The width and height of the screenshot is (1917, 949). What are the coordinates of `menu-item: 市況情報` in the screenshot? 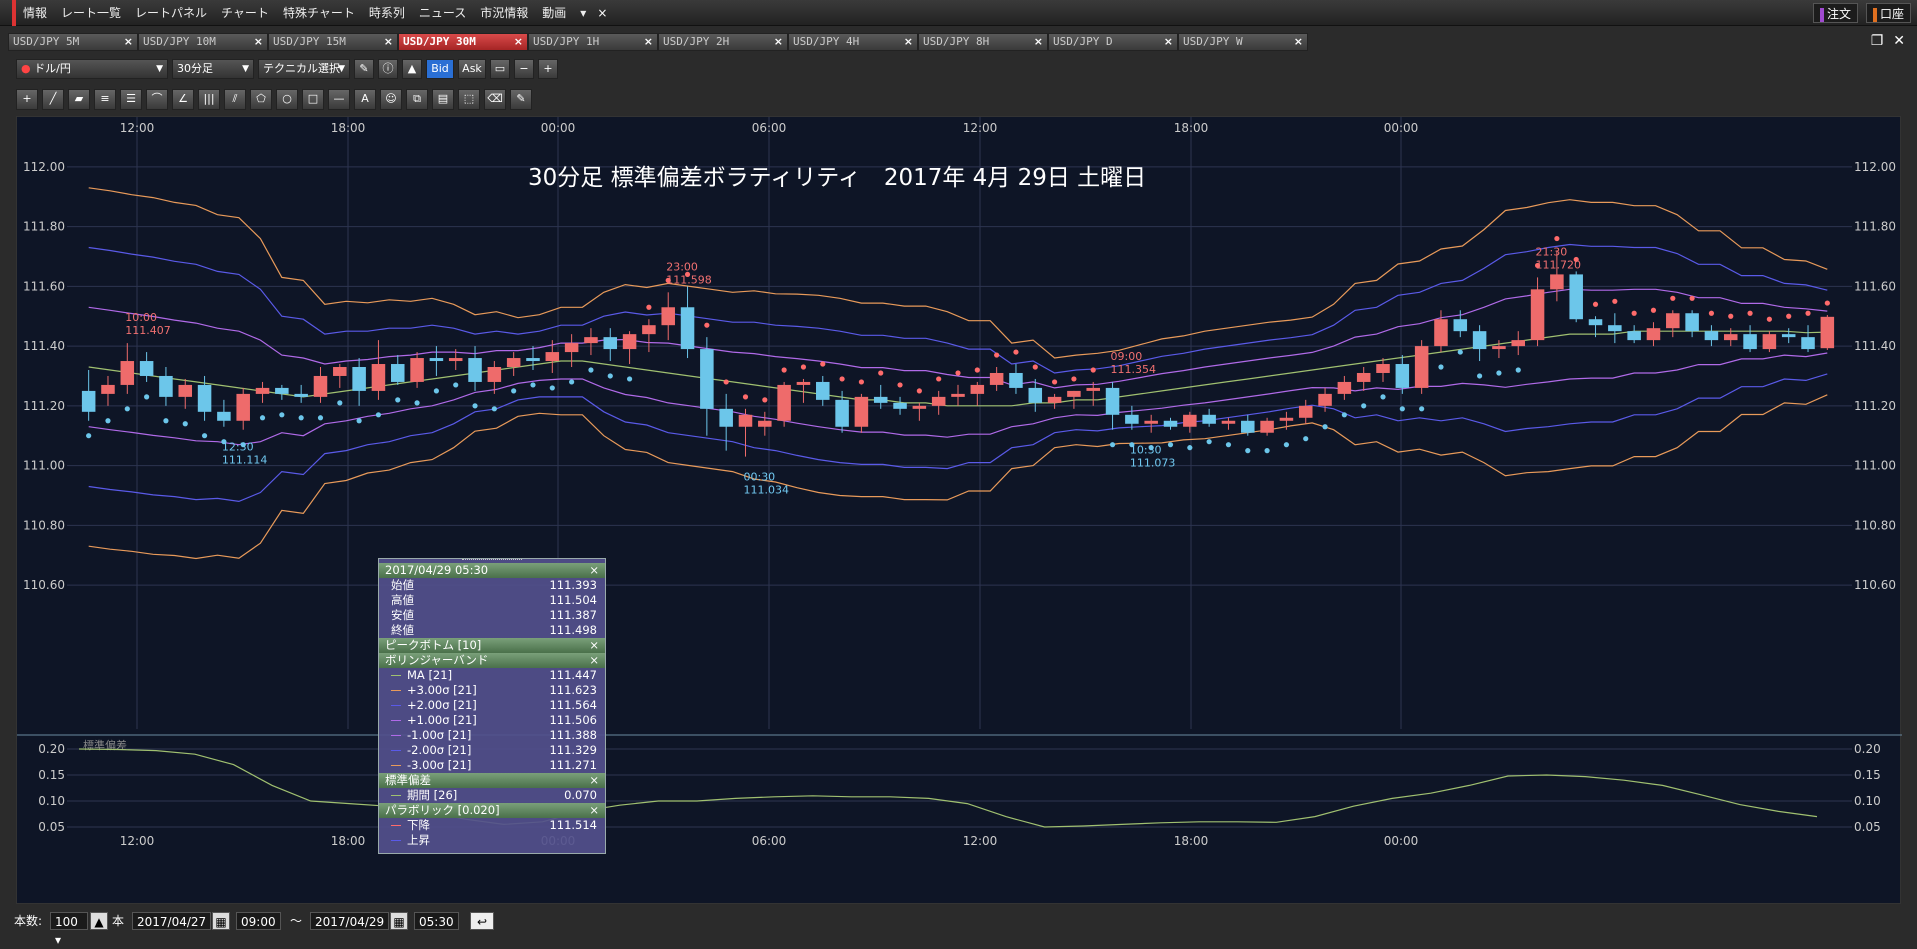 It's located at (504, 13).